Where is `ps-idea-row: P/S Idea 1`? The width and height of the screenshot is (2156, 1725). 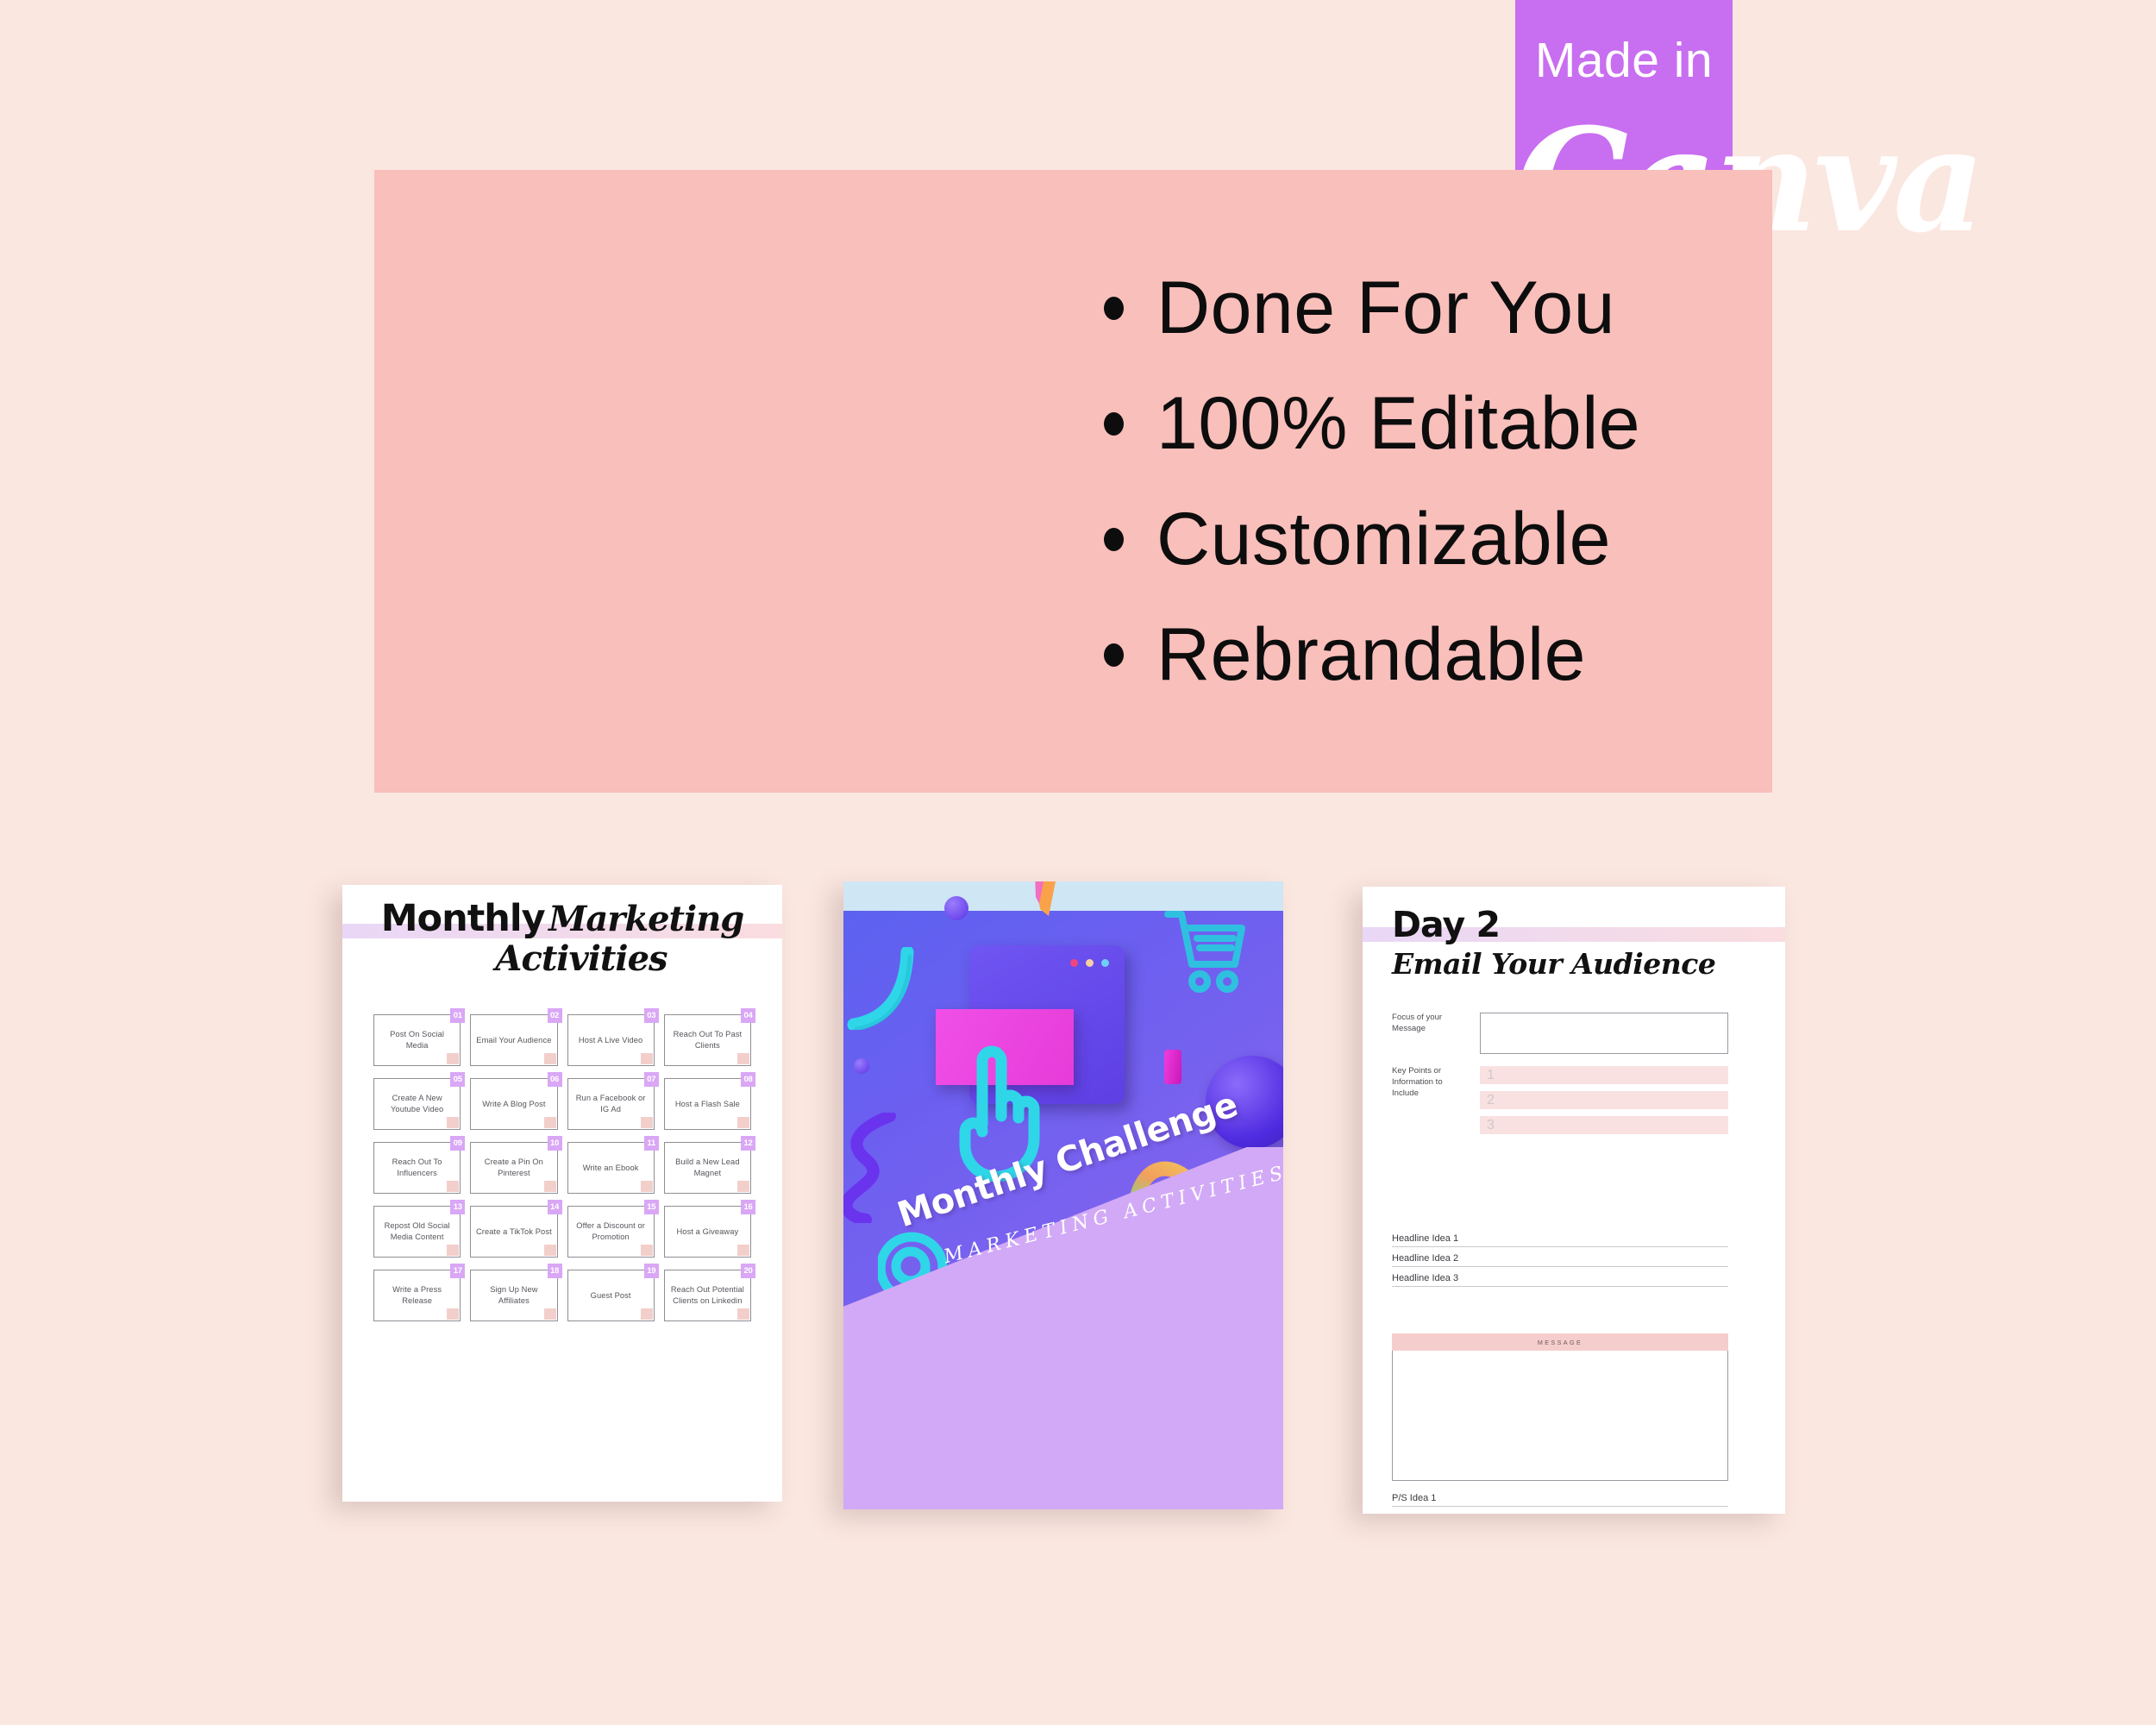
ps-idea-row: P/S Idea 1 is located at coordinates (1560, 1500).